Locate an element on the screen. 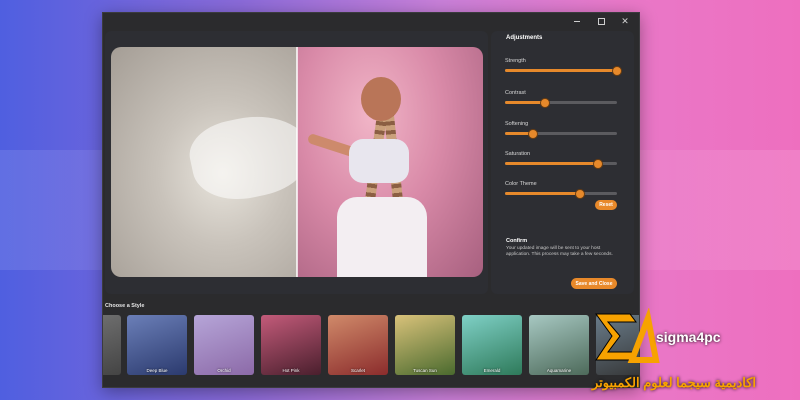 The height and width of the screenshot is (400, 800). style-tile-label: Hot Pink is located at coordinates (291, 370).